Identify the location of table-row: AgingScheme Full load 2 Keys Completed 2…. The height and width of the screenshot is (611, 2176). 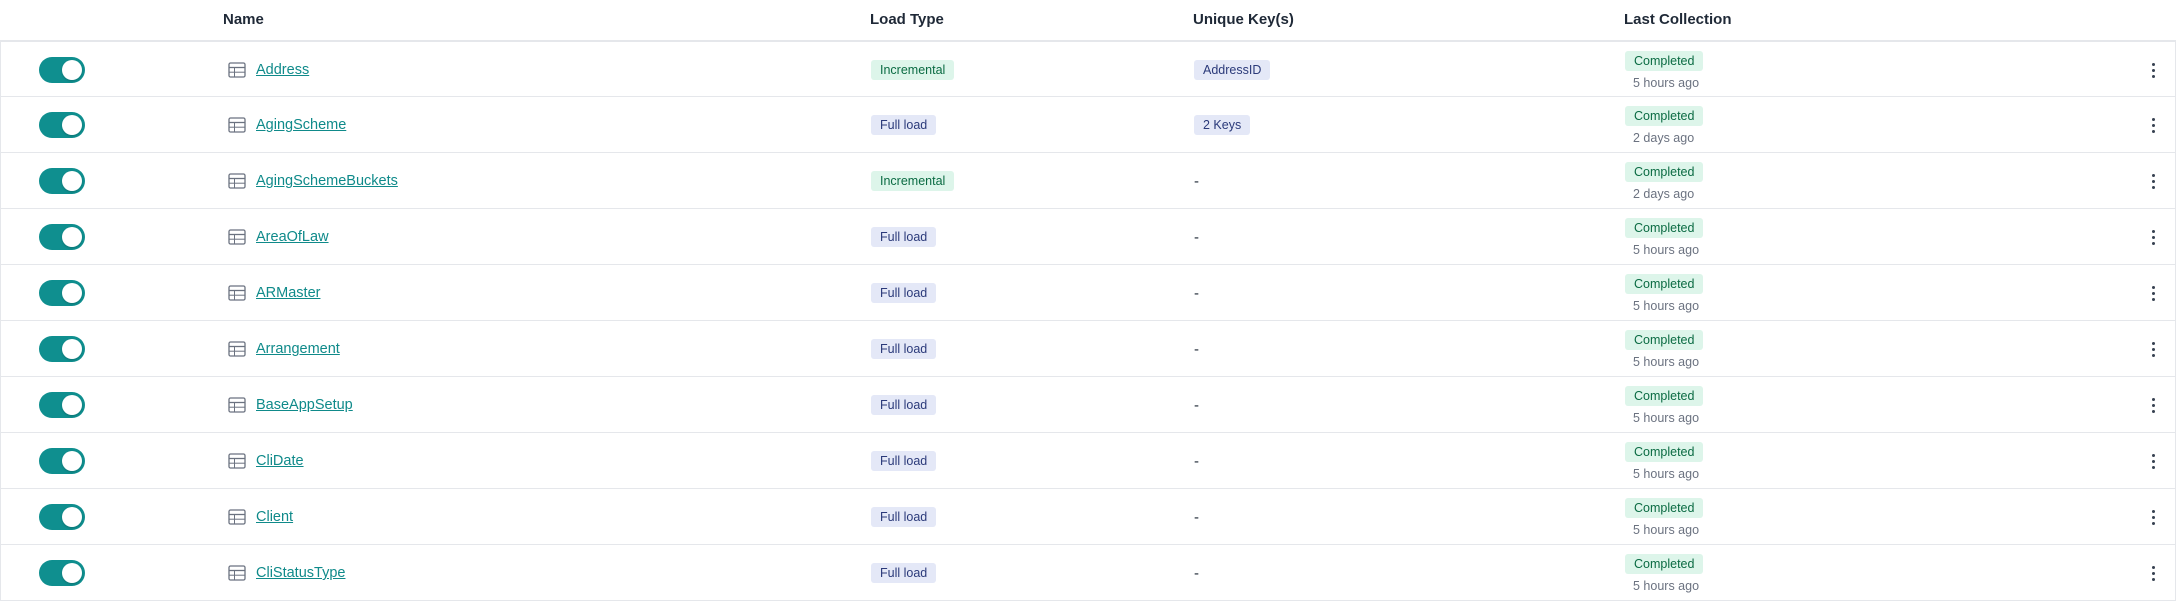
(1088, 125).